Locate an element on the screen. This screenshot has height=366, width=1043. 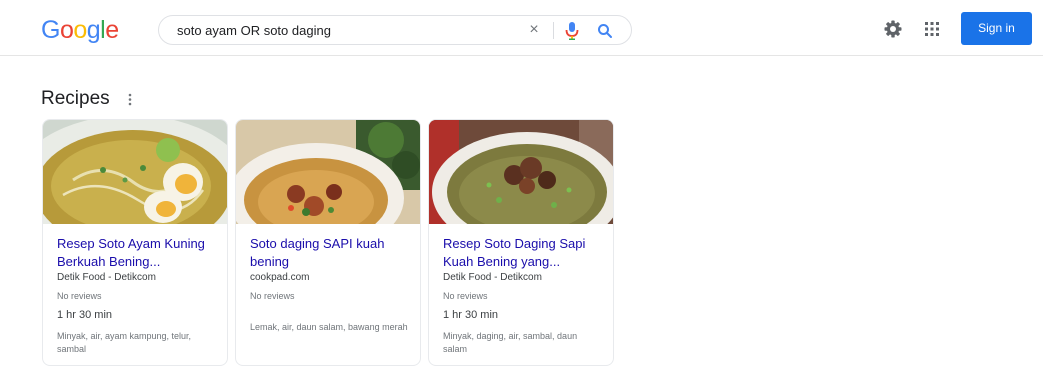
recipe-ingredients: Lemak, air, daun salam, bawang merah is located at coordinates (329, 327).